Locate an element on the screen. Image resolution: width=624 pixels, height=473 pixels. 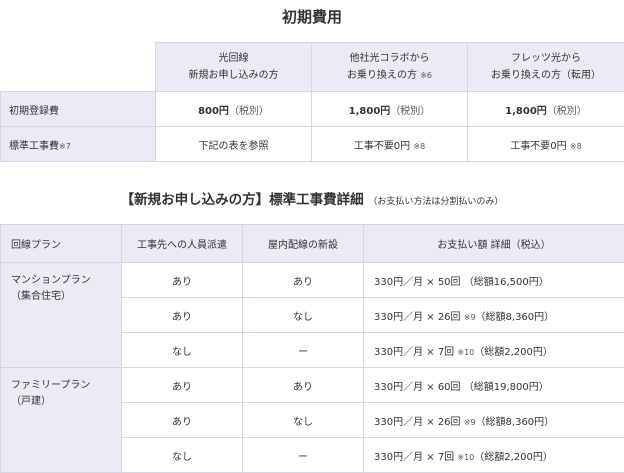
fee-cell: 800円（税別） is located at coordinates (233, 109).